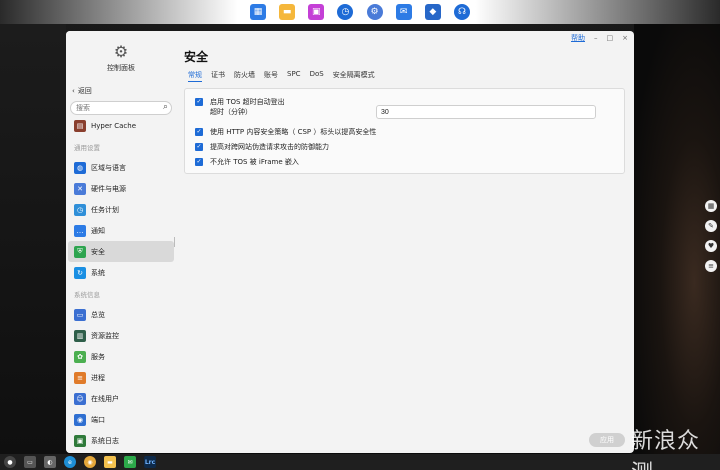  What do you see at coordinates (218, 76) in the screenshot?
I see `tab: 证书` at bounding box center [218, 76].